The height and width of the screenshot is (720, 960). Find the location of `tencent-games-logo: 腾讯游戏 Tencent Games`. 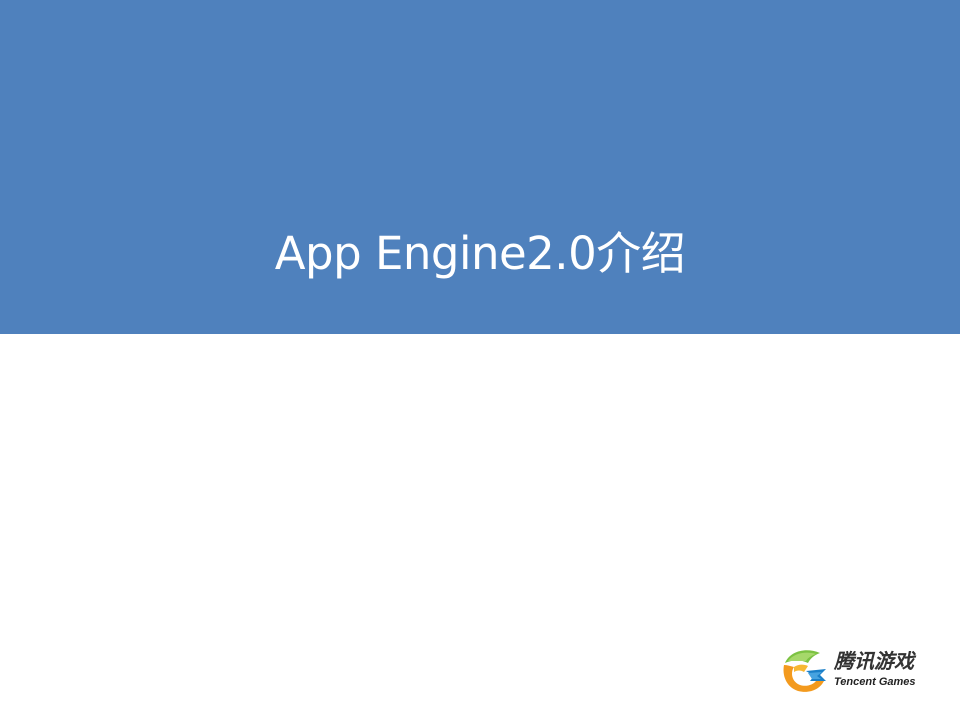

tencent-games-logo: 腾讯游戏 Tencent Games is located at coordinates (860, 670).